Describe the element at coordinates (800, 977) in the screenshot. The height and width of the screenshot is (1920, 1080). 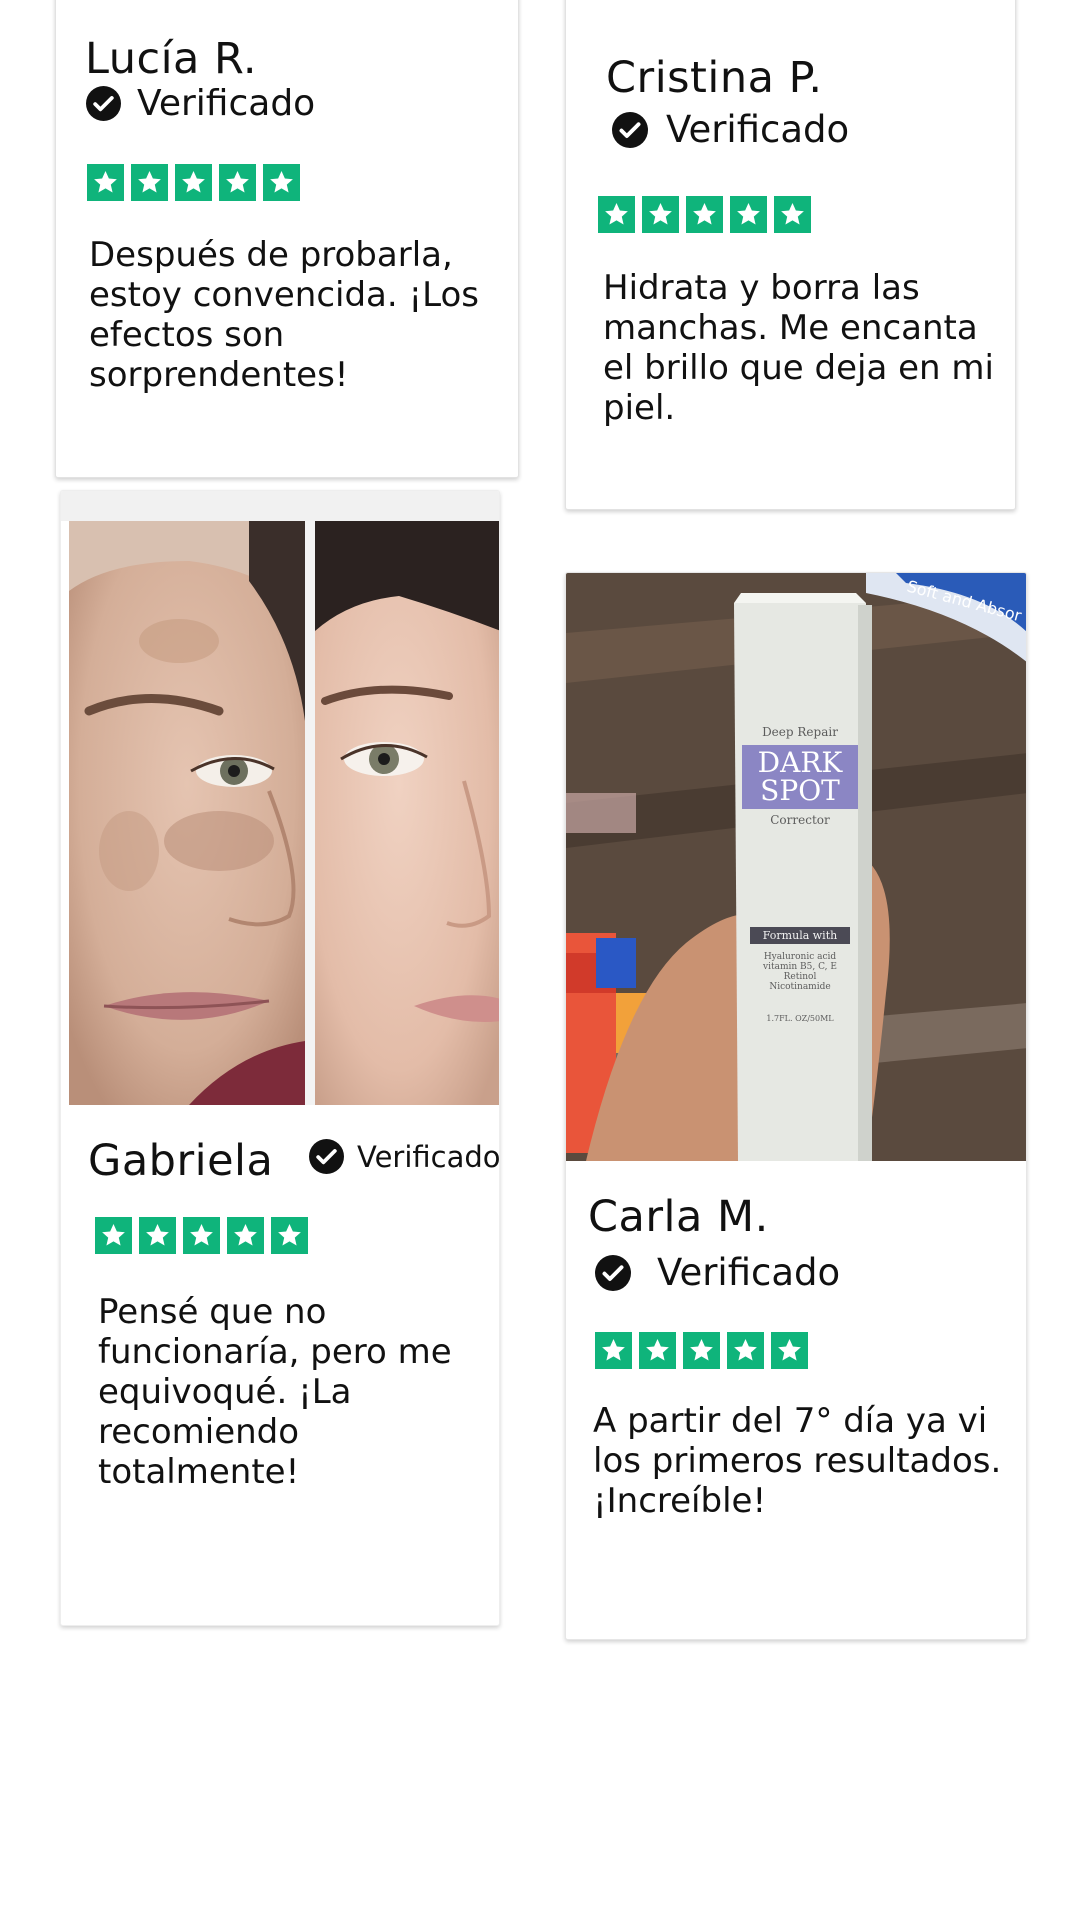
I see `box-ingredient: Retinol` at that location.